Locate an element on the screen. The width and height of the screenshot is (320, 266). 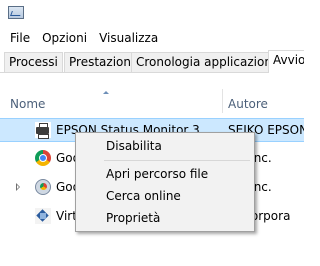
row-name: Virt is located at coordinates (66, 216).